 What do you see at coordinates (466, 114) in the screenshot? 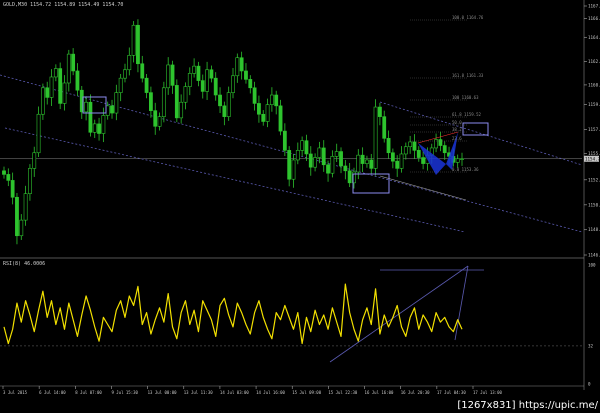
I see `fib-level-label: 61.8 1159.52` at bounding box center [466, 114].